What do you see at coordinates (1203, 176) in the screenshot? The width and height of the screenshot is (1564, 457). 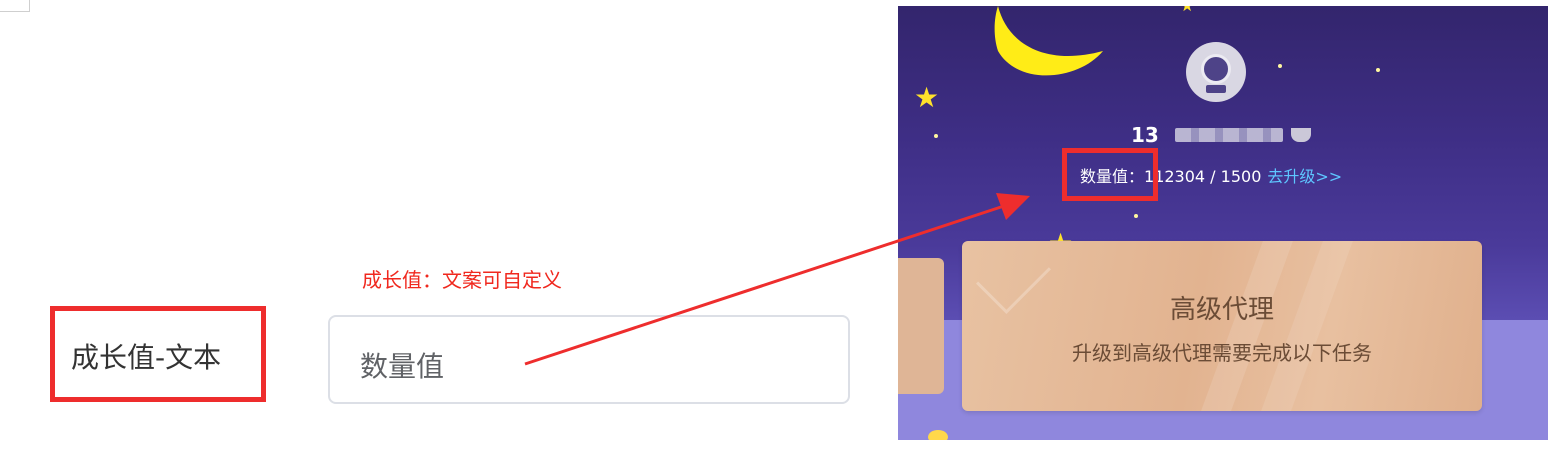 I see `growth-value: 112304 / 1500` at bounding box center [1203, 176].